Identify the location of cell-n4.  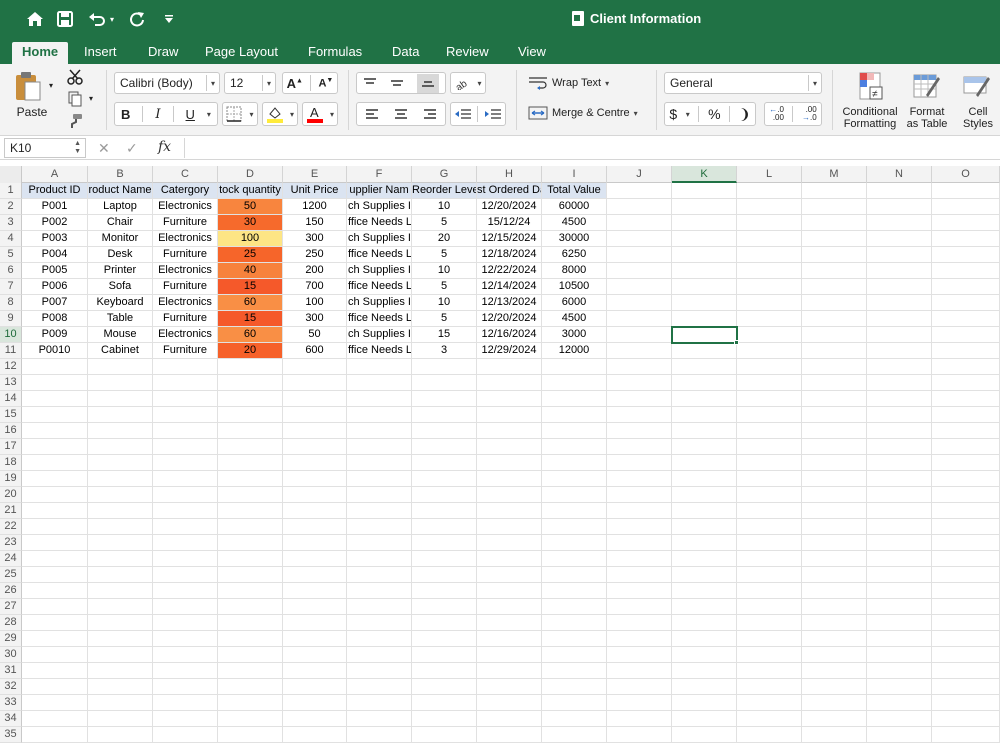
(899, 239).